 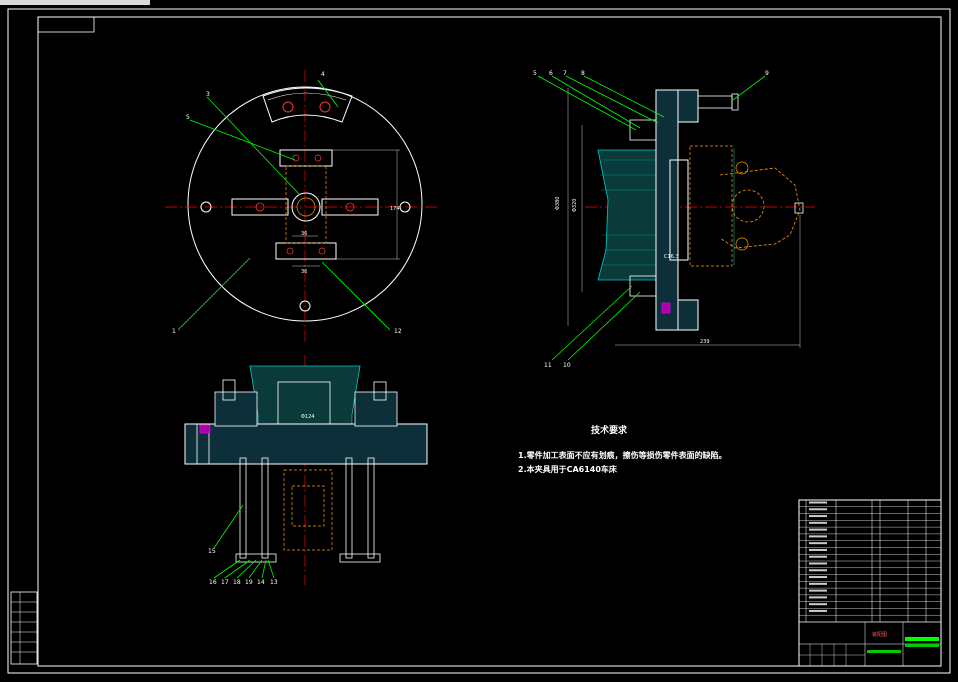 What do you see at coordinates (395, 209) in the screenshot?
I see `dim-top-width: 174` at bounding box center [395, 209].